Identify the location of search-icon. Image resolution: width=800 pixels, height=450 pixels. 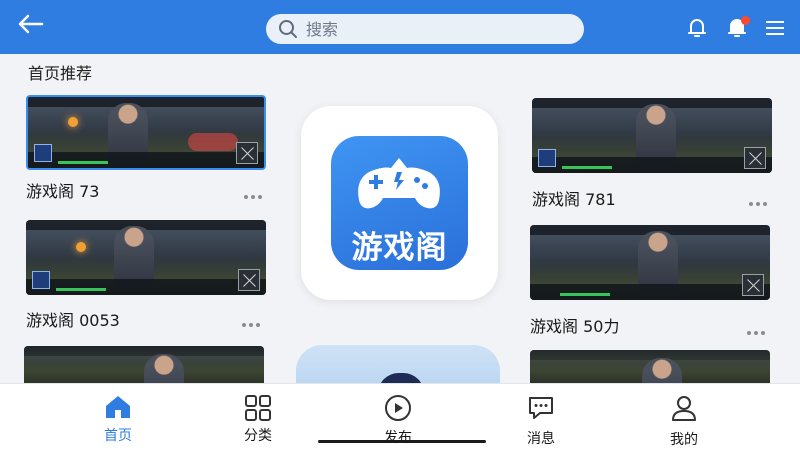
(288, 29).